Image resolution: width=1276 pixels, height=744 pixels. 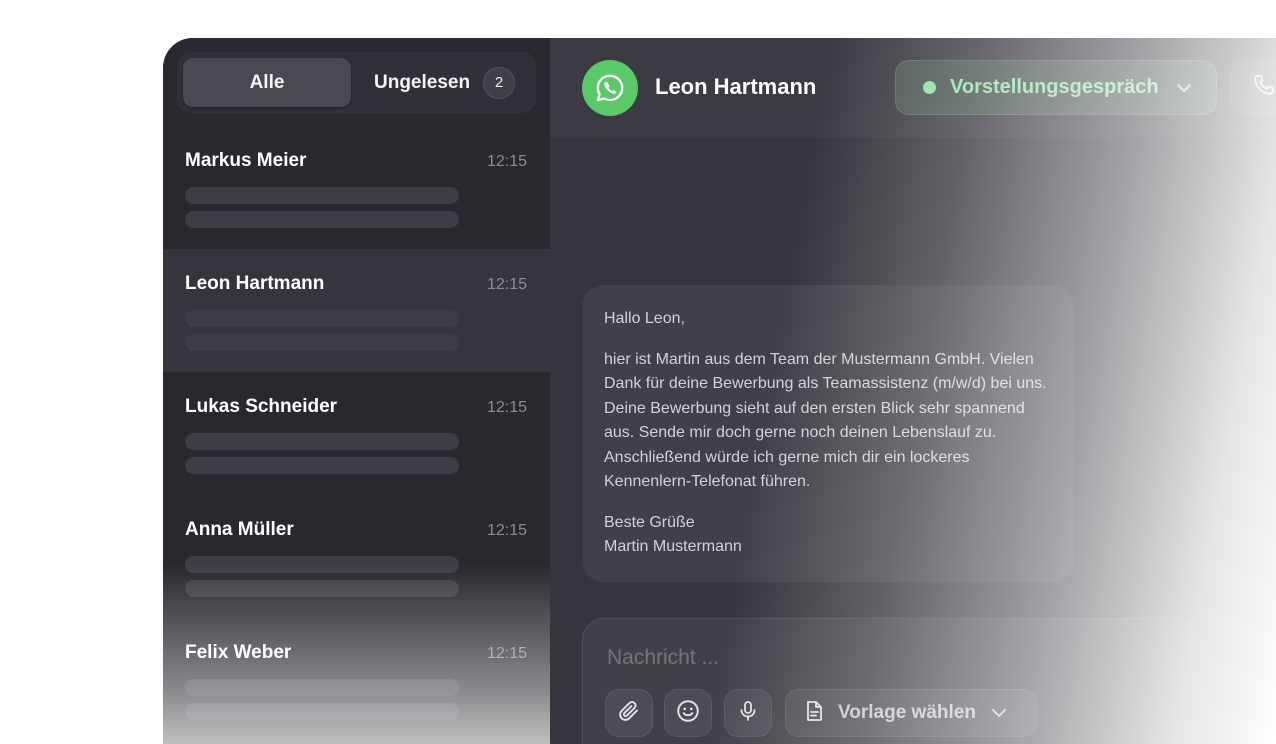 I want to click on status-indicator-dot, so click(x=929, y=87).